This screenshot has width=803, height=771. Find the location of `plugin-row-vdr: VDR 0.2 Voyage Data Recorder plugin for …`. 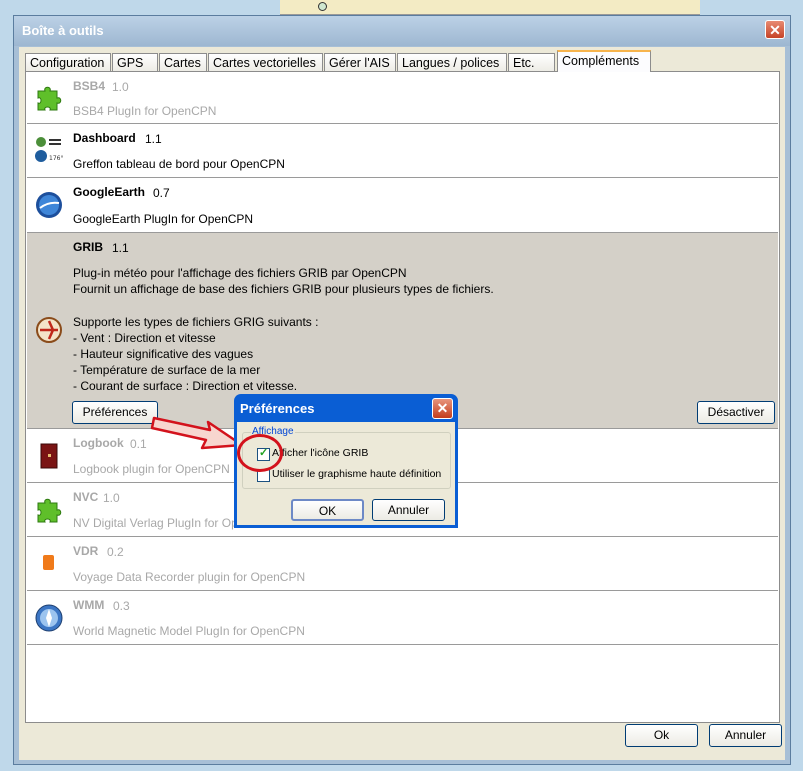

plugin-row-vdr: VDR 0.2 Voyage Data Recorder plugin for … is located at coordinates (402, 564).